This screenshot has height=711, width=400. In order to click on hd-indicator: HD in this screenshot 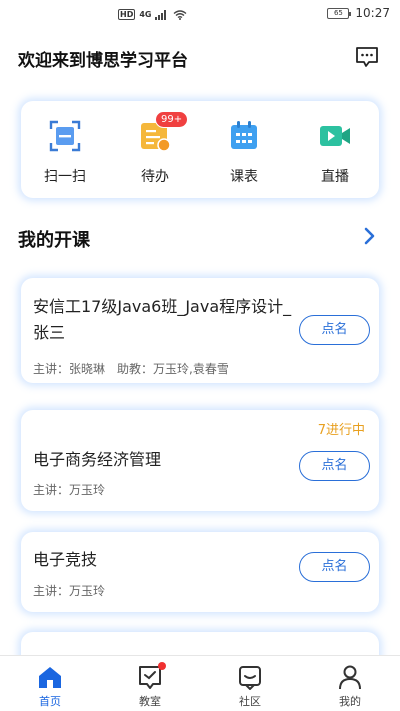, I will do `click(127, 14)`.